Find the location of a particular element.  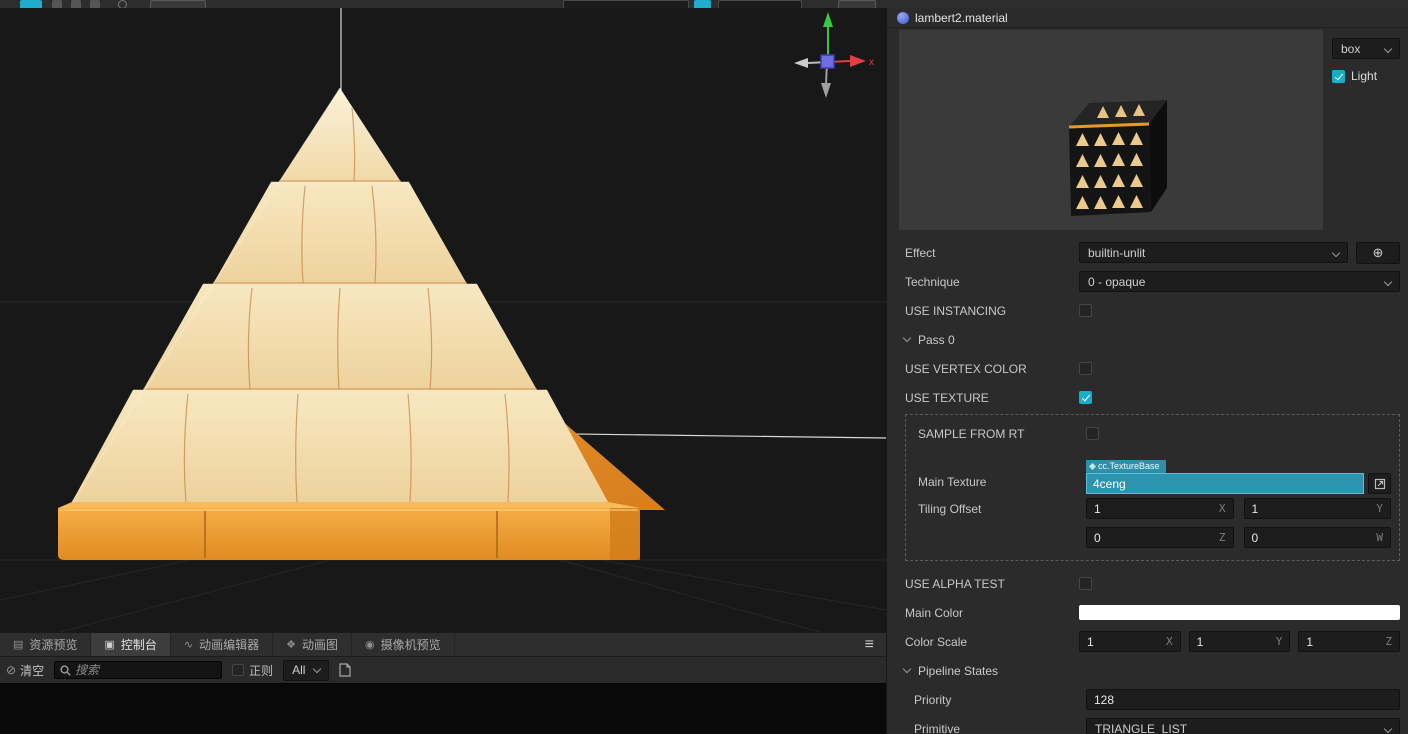

offset-z-value: 0 is located at coordinates (1097, 537).